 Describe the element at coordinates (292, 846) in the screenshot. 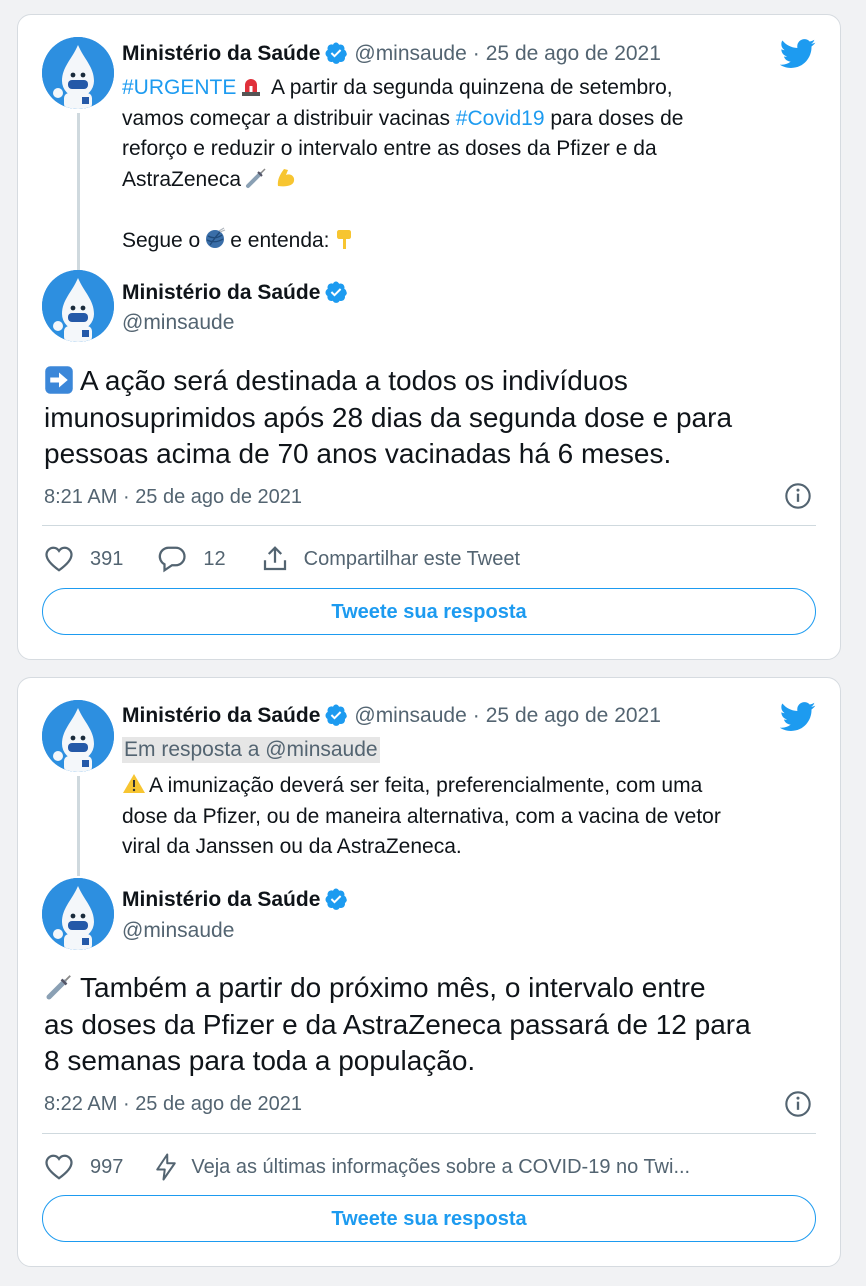

I see `text-line: viral da Janssen ou da AstraZeneca.` at that location.